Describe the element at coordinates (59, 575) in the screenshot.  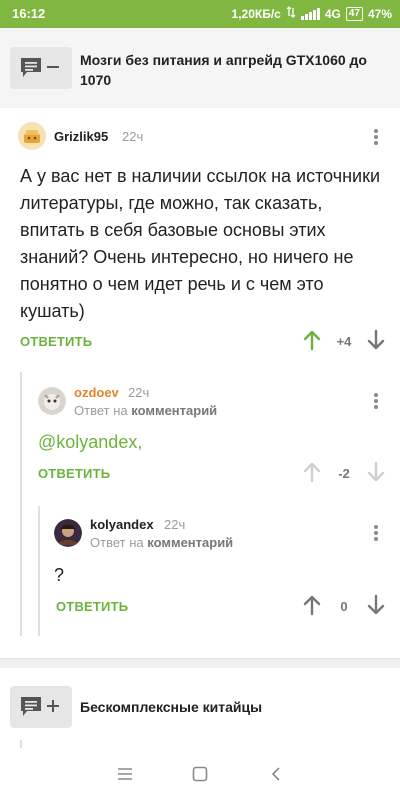
I see `comment-text: ?` at that location.